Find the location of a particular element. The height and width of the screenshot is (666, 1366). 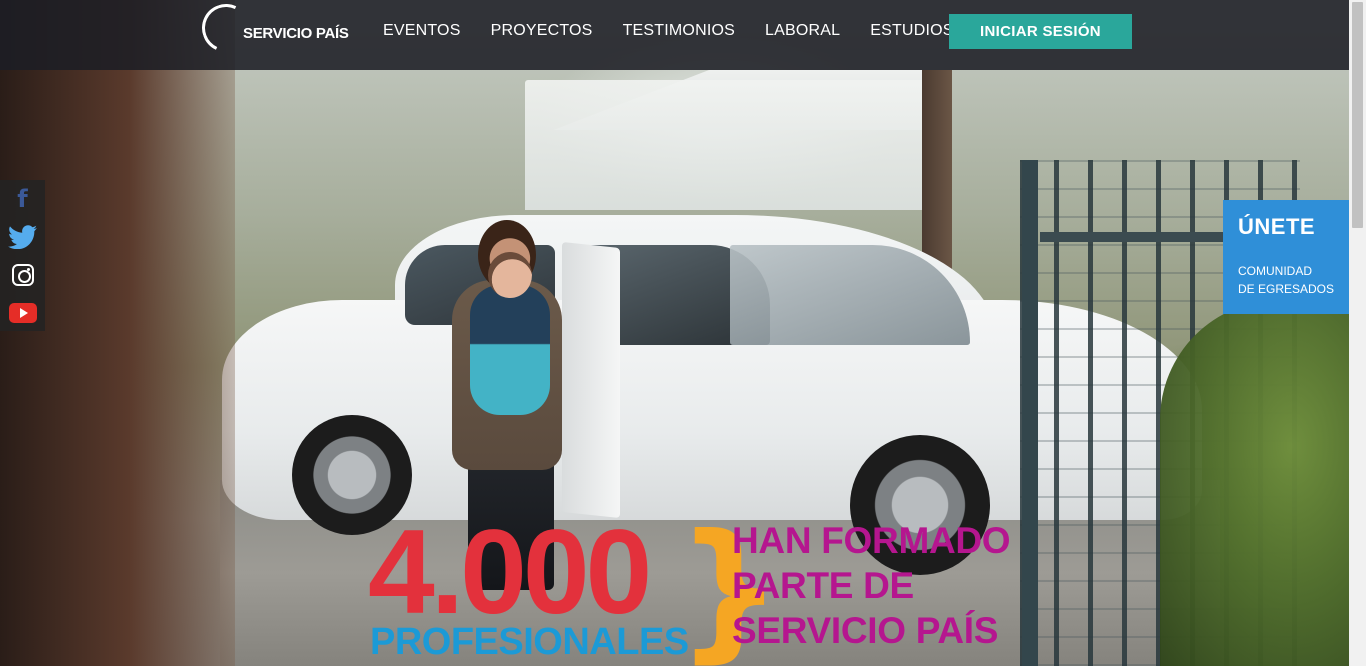

nav-item-proyectos: PROYECTOS is located at coordinates (542, 31).